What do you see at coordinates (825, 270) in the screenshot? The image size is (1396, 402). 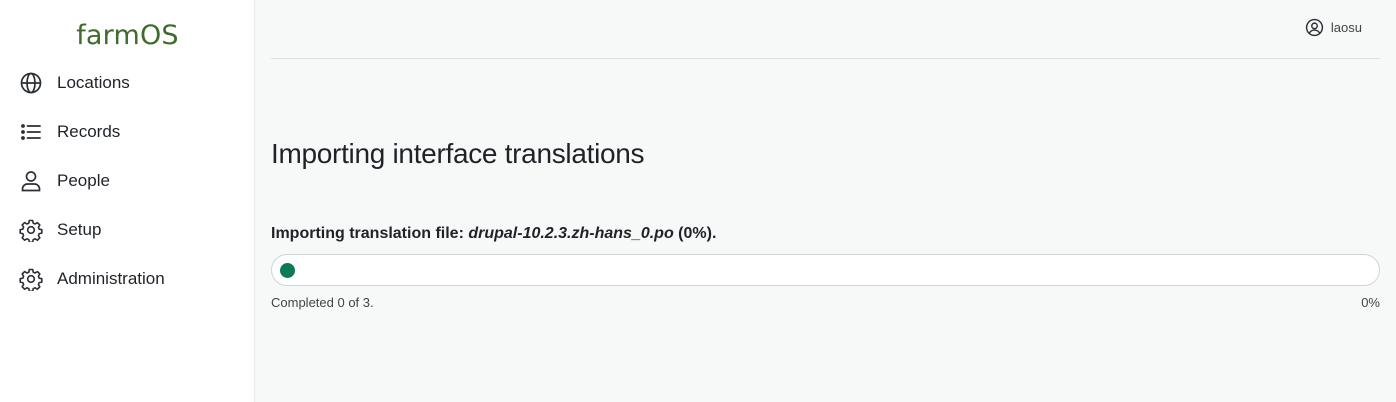 I see `progress-bar` at bounding box center [825, 270].